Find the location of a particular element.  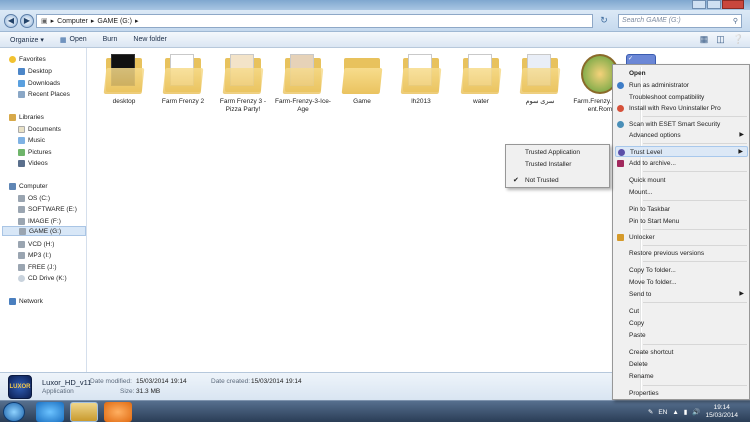

file-label: Game is located at coordinates (362, 101).